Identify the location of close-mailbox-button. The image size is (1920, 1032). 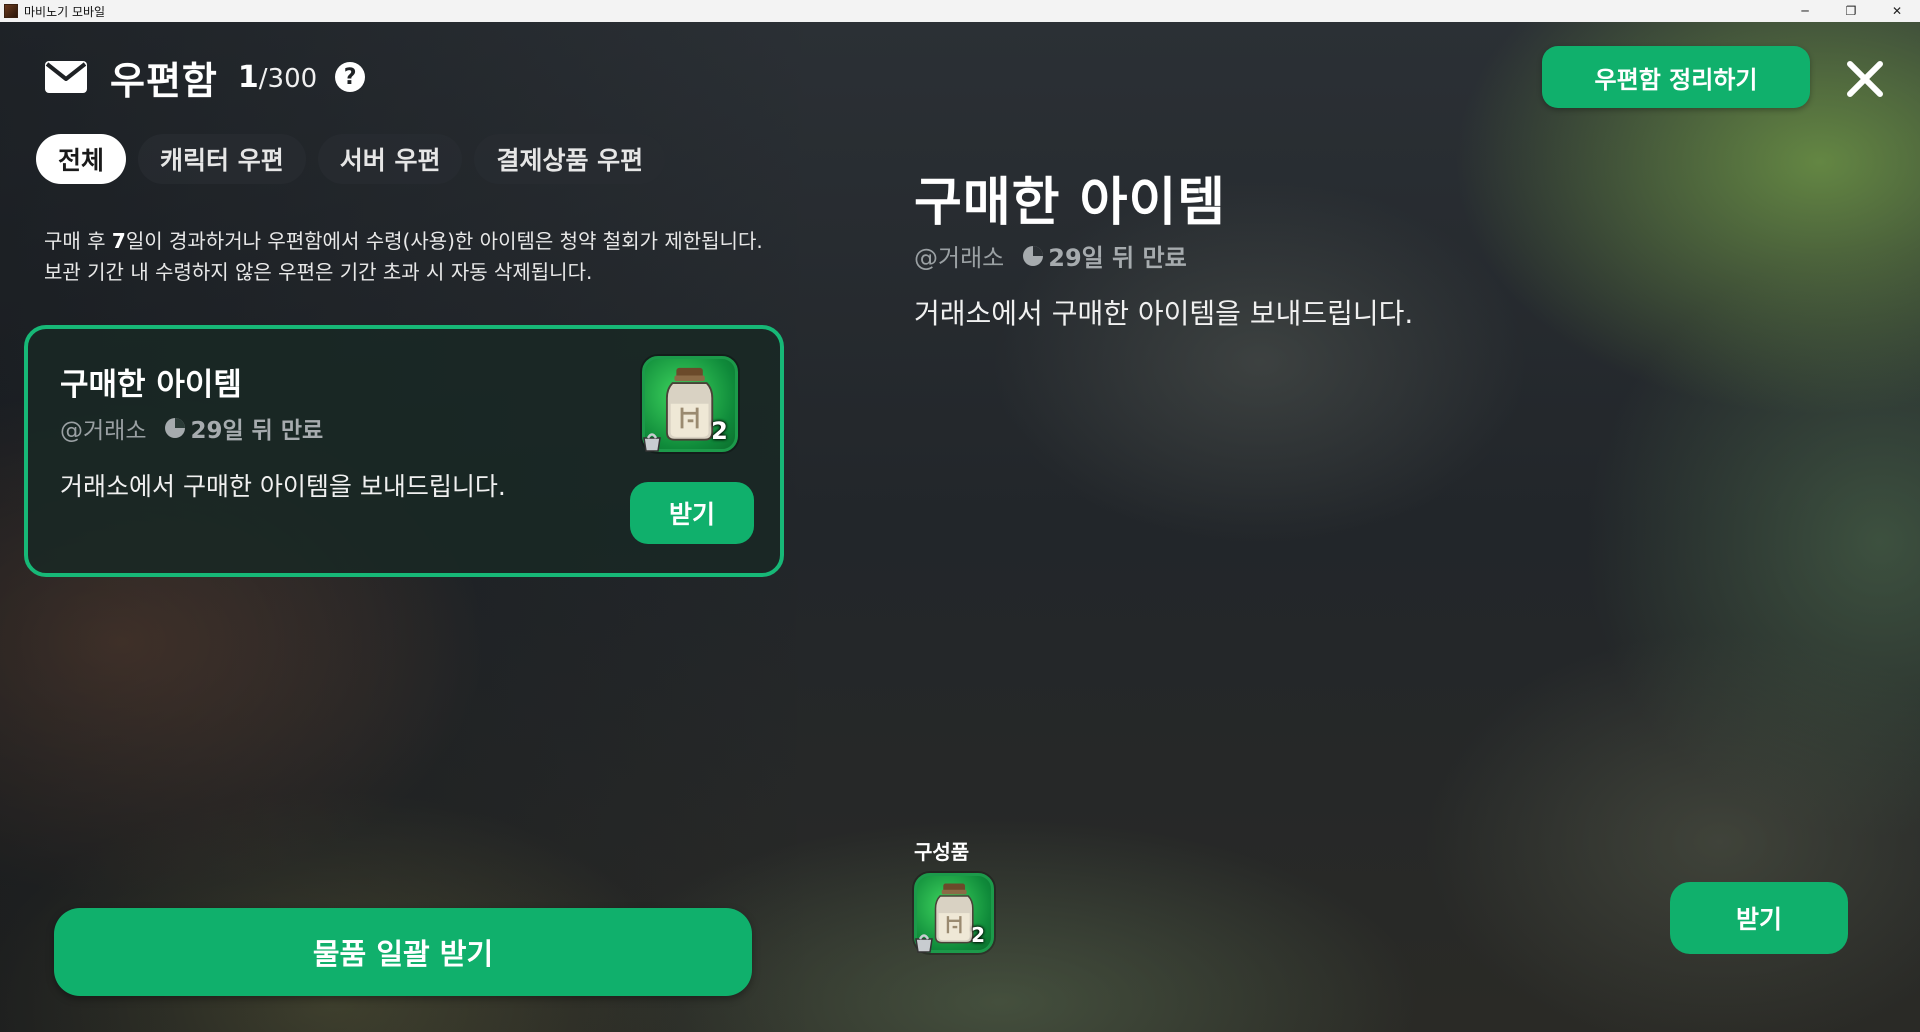
(1865, 79).